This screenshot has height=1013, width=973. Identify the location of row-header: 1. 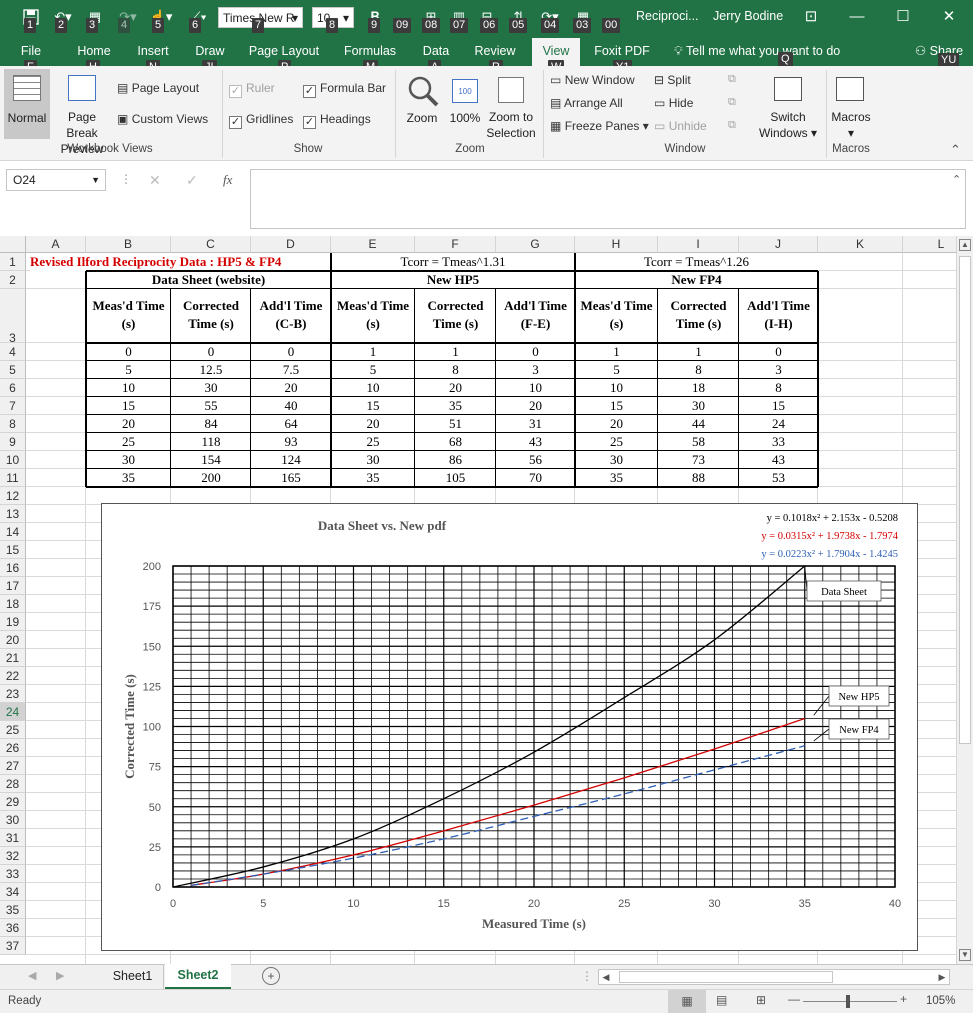
(13, 262).